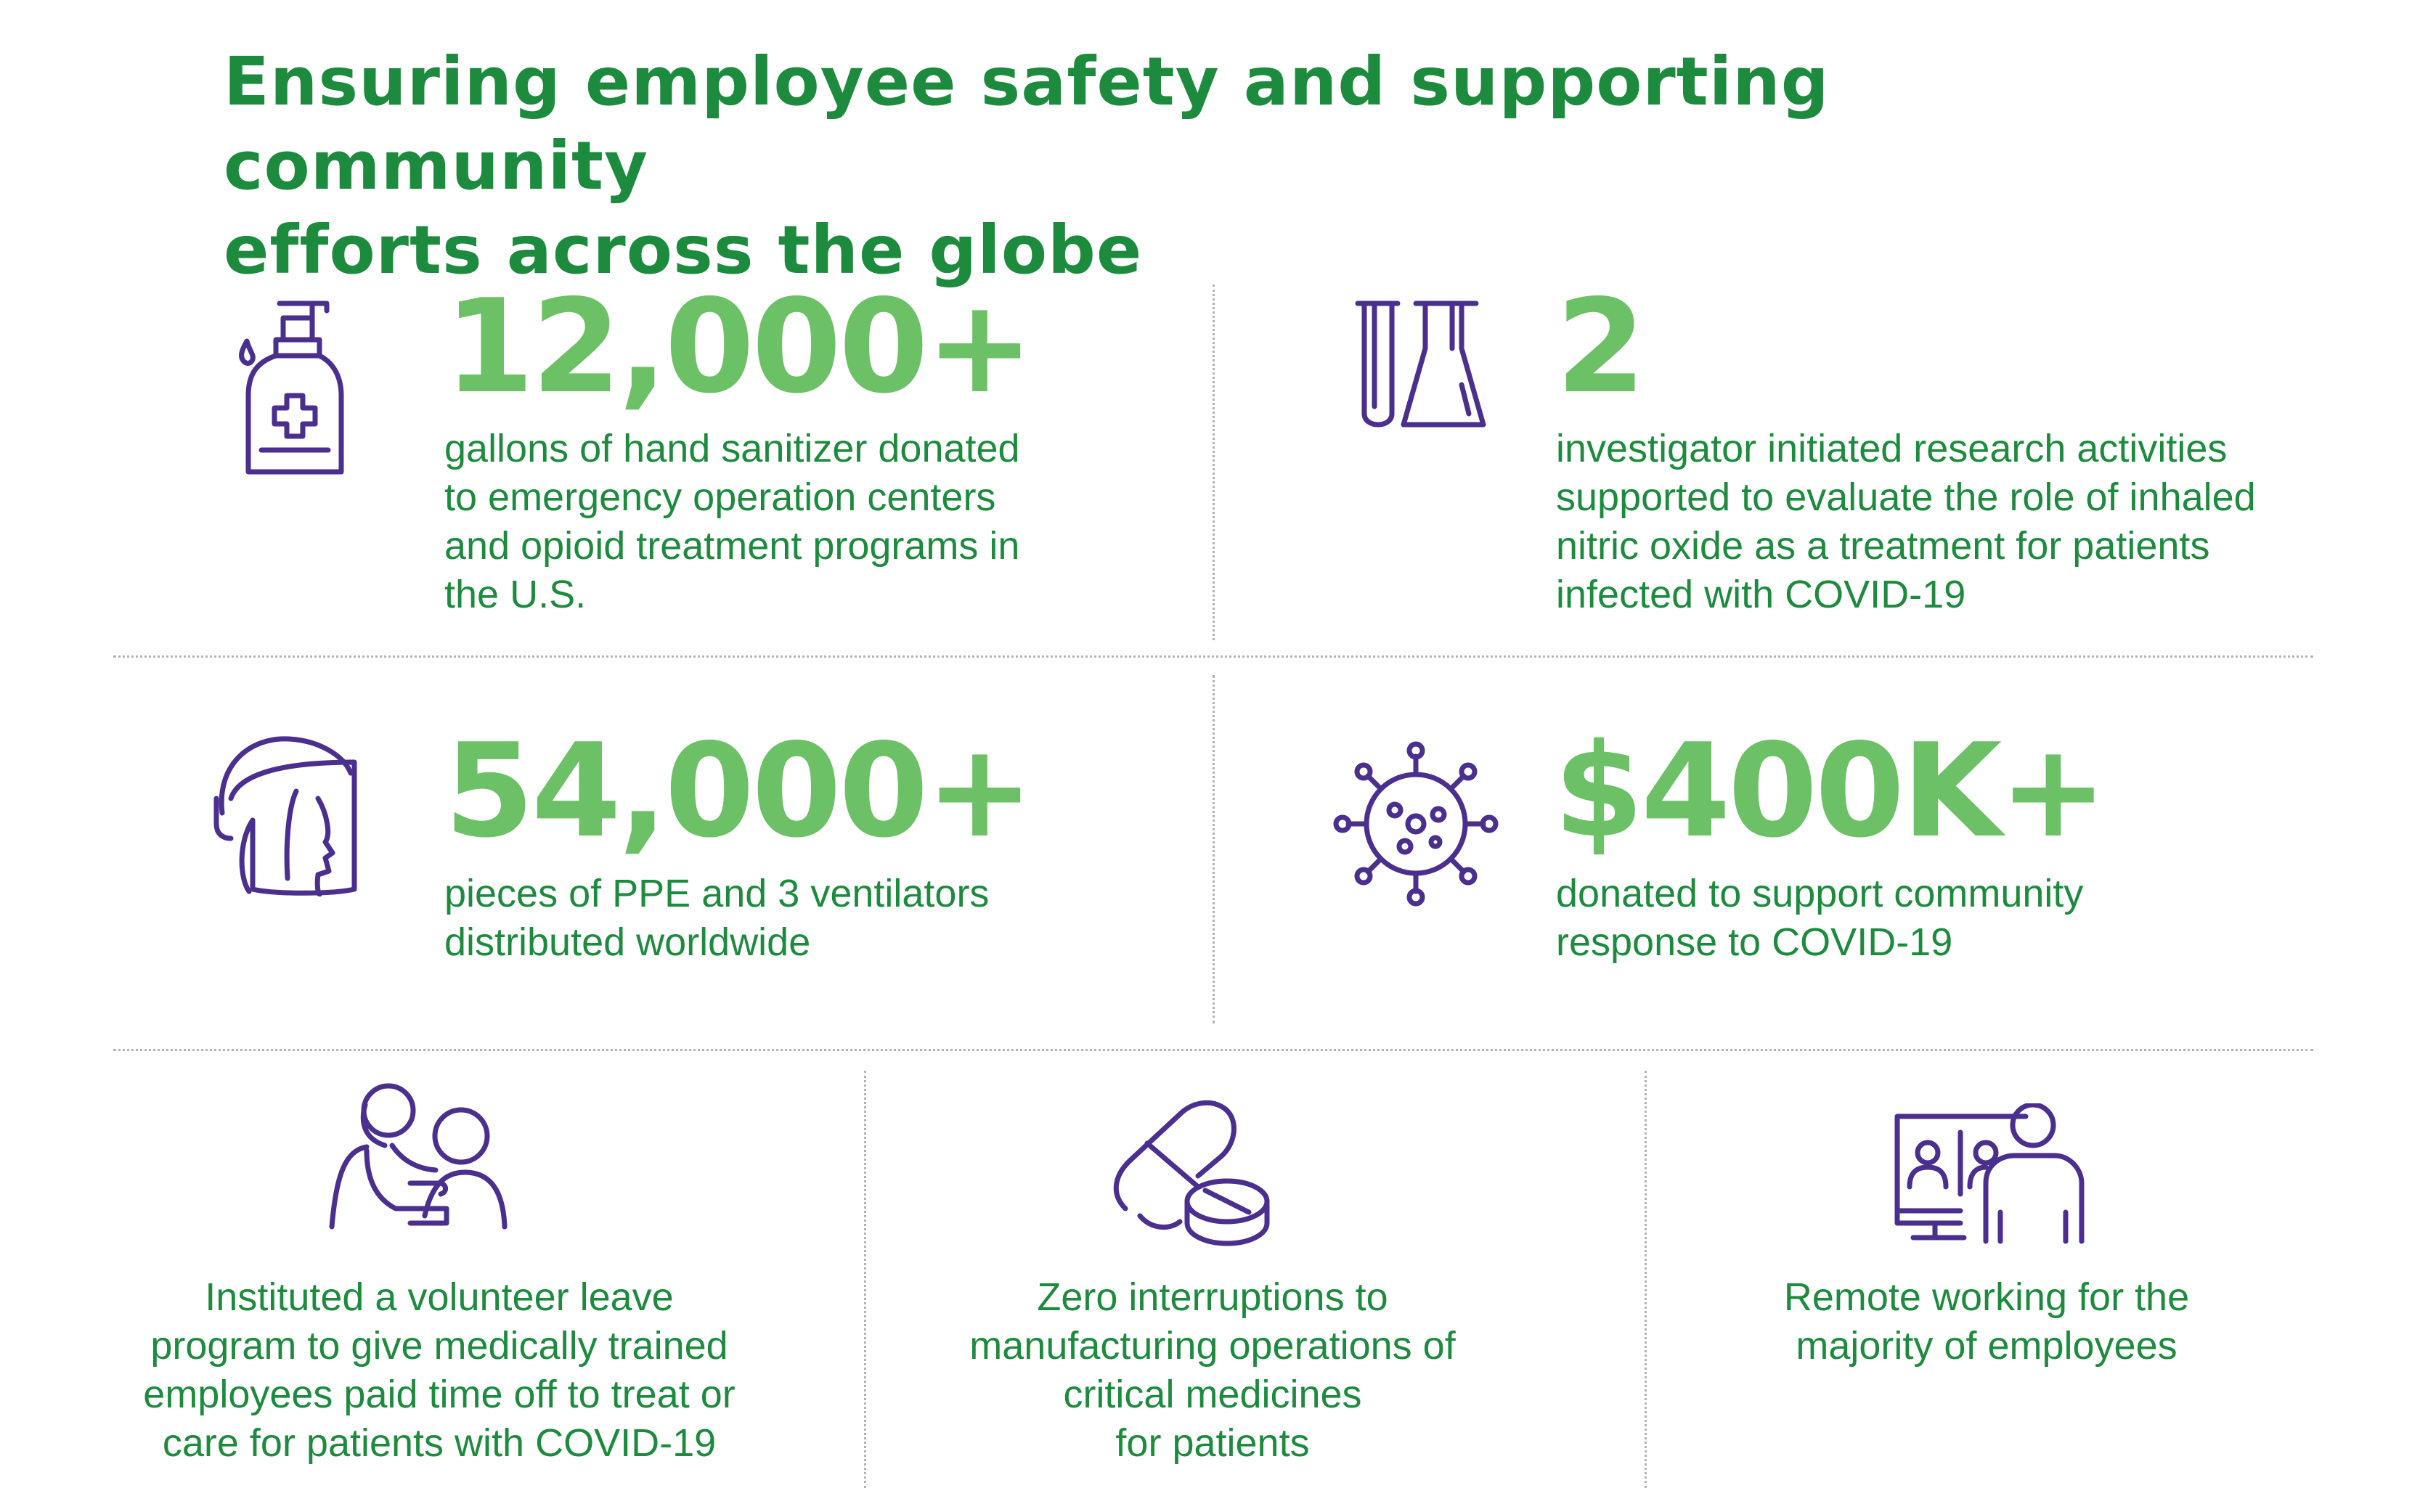 Image resolution: width=2420 pixels, height=1512 pixels. I want to click on desc-line: infected with COVID-19, so click(1761, 594).